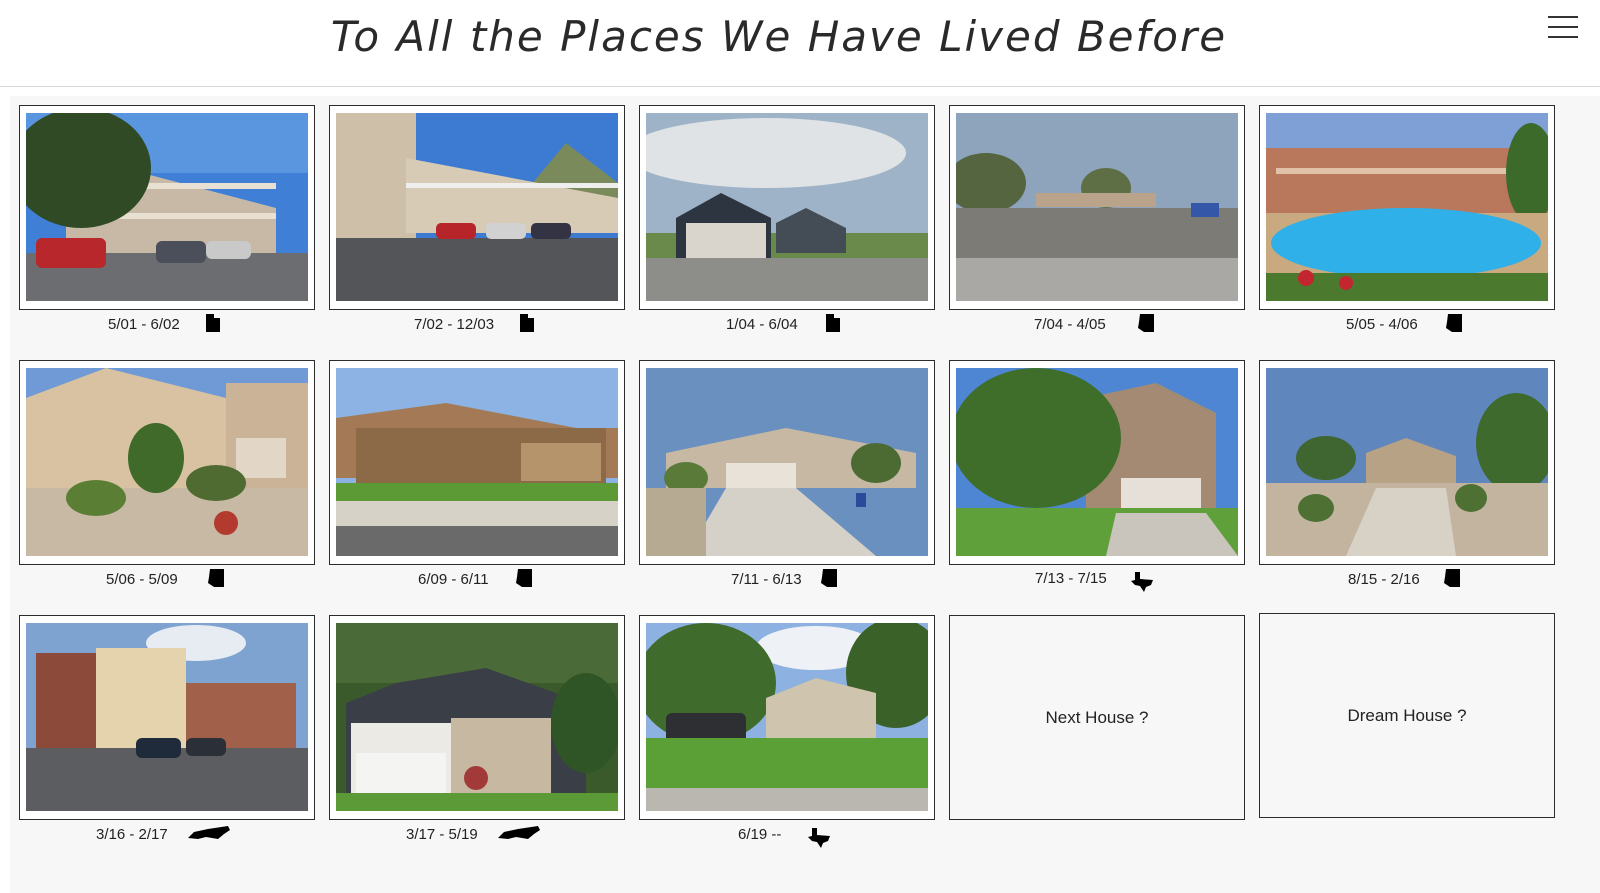  I want to click on home-caption: 7/04 - 4/05, so click(1134, 326).